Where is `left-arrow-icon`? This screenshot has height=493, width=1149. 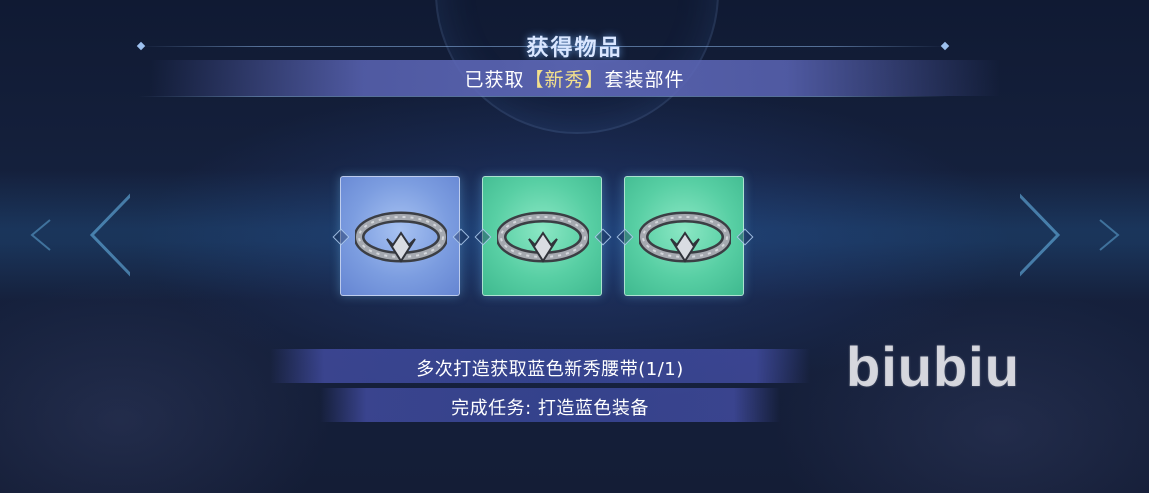
left-arrow-icon is located at coordinates (70, 235).